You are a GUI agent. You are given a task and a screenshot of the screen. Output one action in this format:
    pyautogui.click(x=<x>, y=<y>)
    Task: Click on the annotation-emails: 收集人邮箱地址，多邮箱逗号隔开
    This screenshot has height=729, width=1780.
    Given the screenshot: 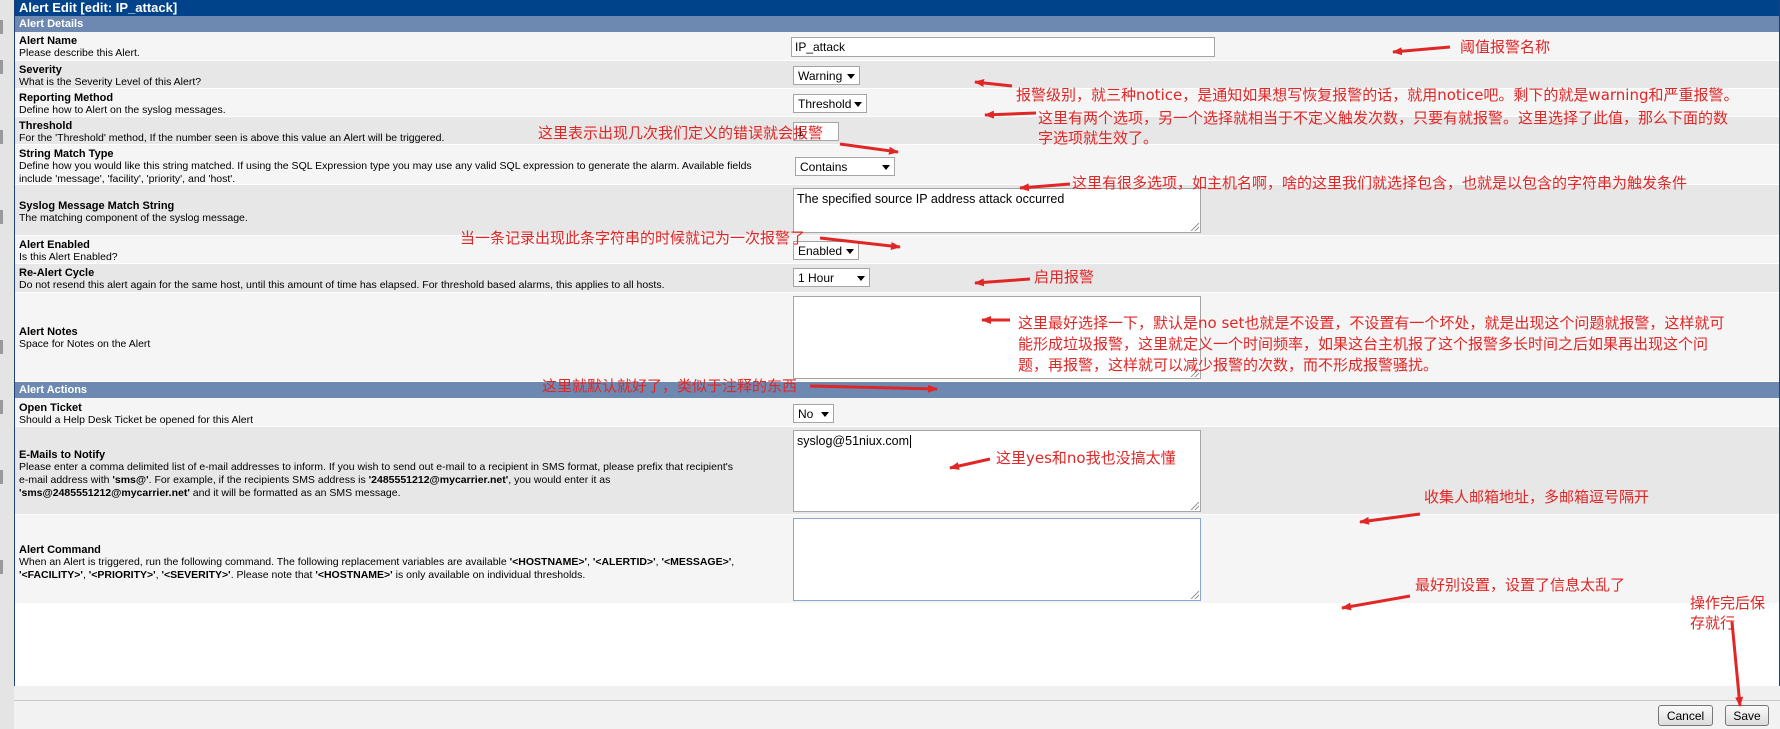 What is the action you would take?
    pyautogui.click(x=1537, y=497)
    